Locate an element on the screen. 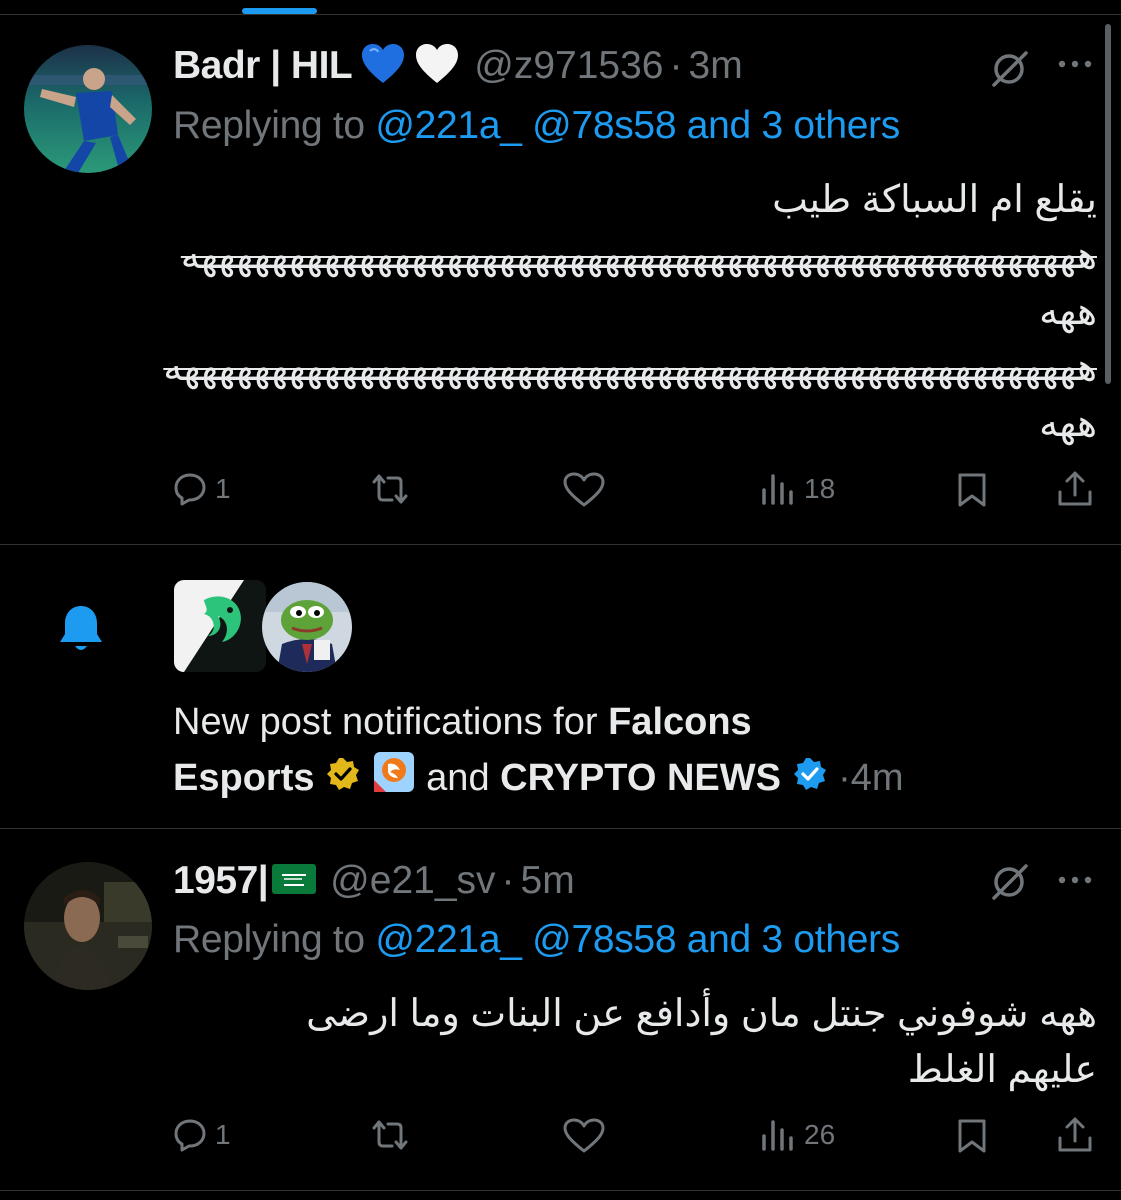 This screenshot has height=1200, width=1121. account-name: Esports is located at coordinates (243, 778).